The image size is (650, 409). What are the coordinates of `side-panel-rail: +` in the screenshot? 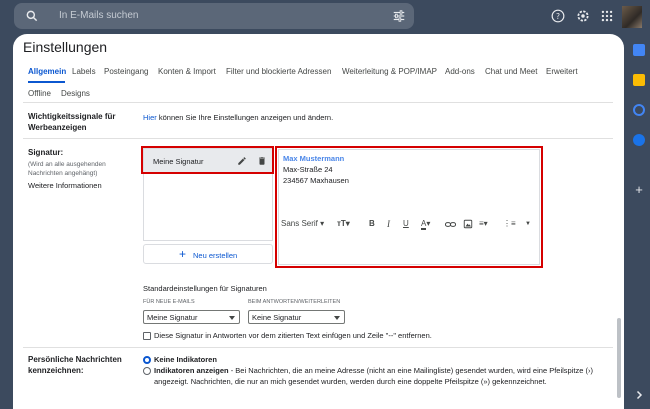 It's located at (638, 221).